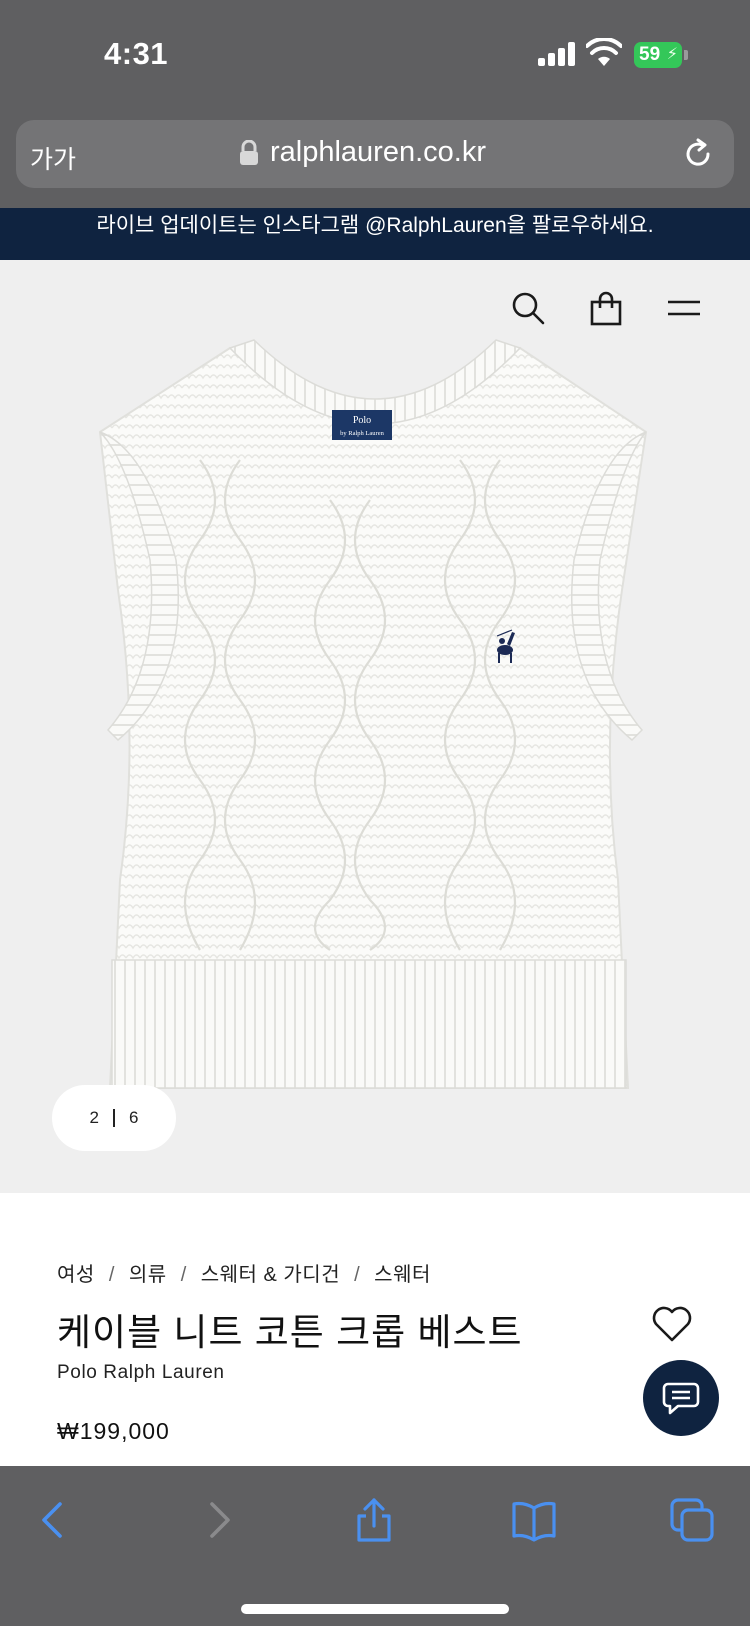 The width and height of the screenshot is (750, 1626). What do you see at coordinates (218, 1520) in the screenshot?
I see `forward-icon` at bounding box center [218, 1520].